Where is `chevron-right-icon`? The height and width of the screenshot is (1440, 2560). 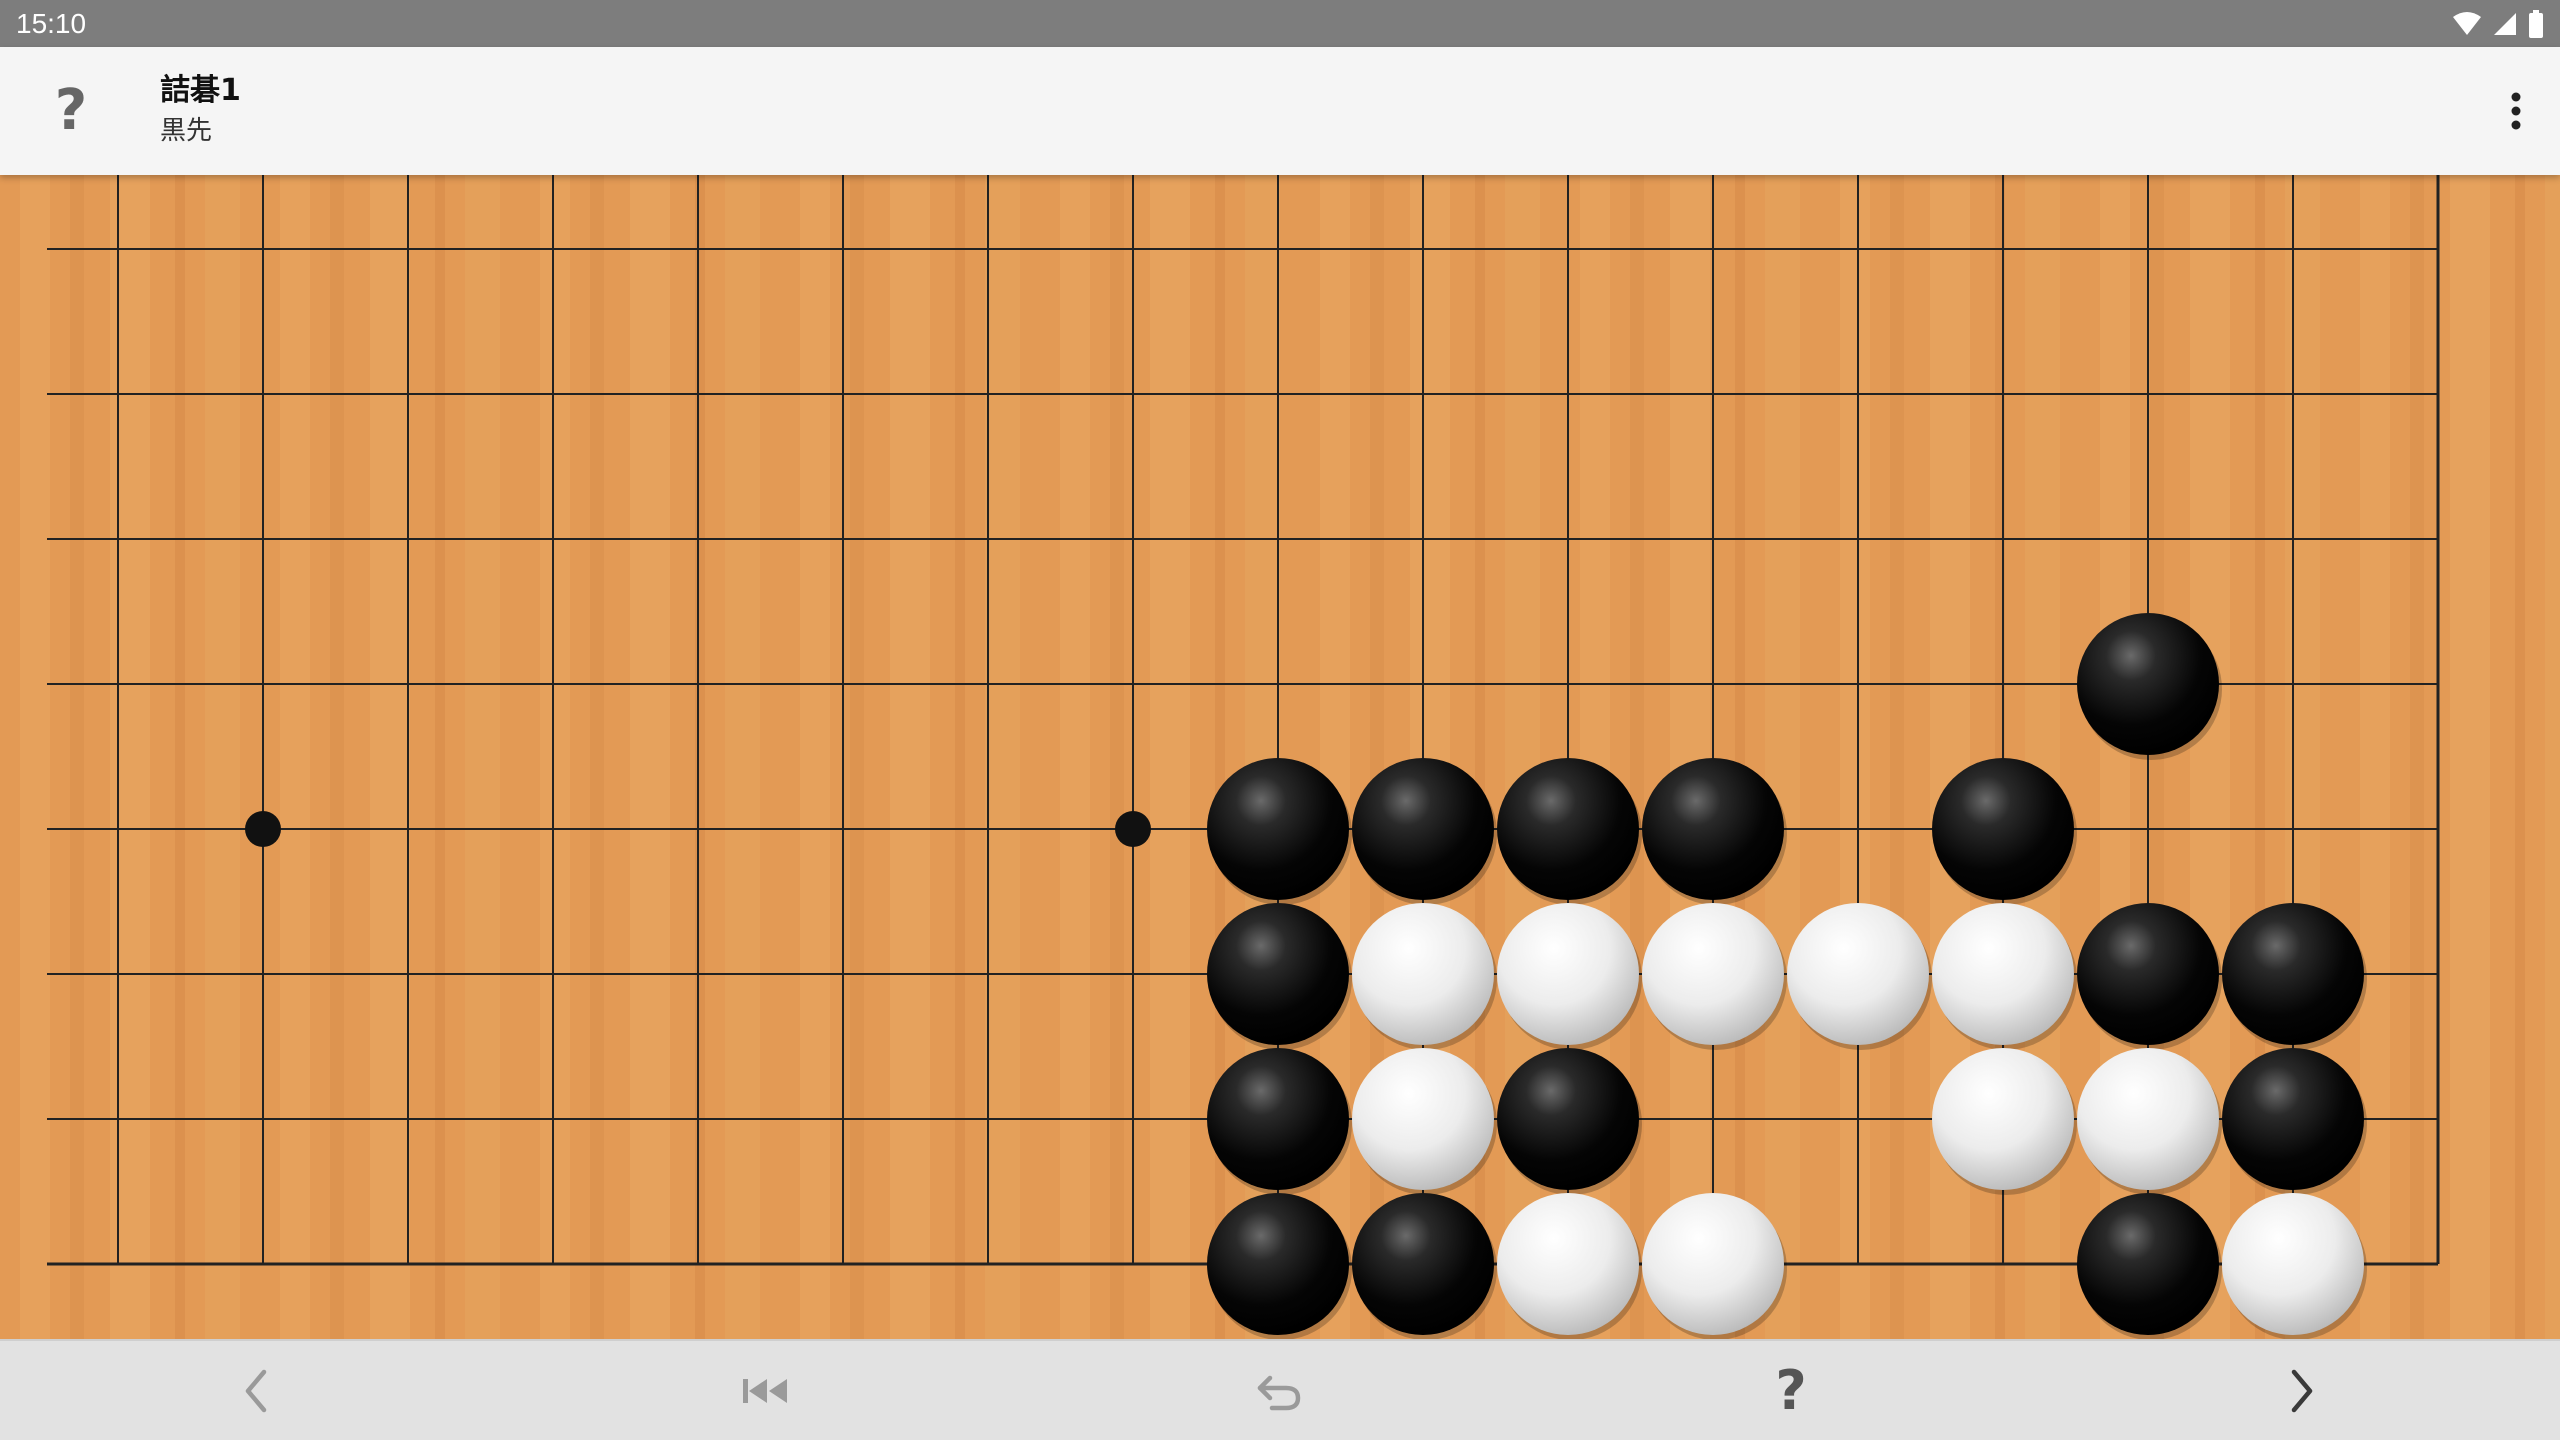 chevron-right-icon is located at coordinates (2302, 1390).